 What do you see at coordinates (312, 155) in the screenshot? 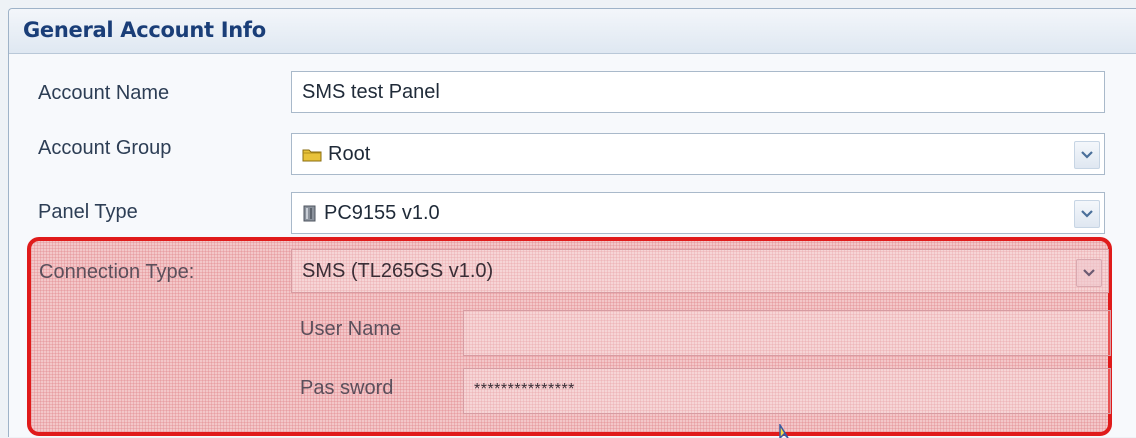
I see `folder-icon` at bounding box center [312, 155].